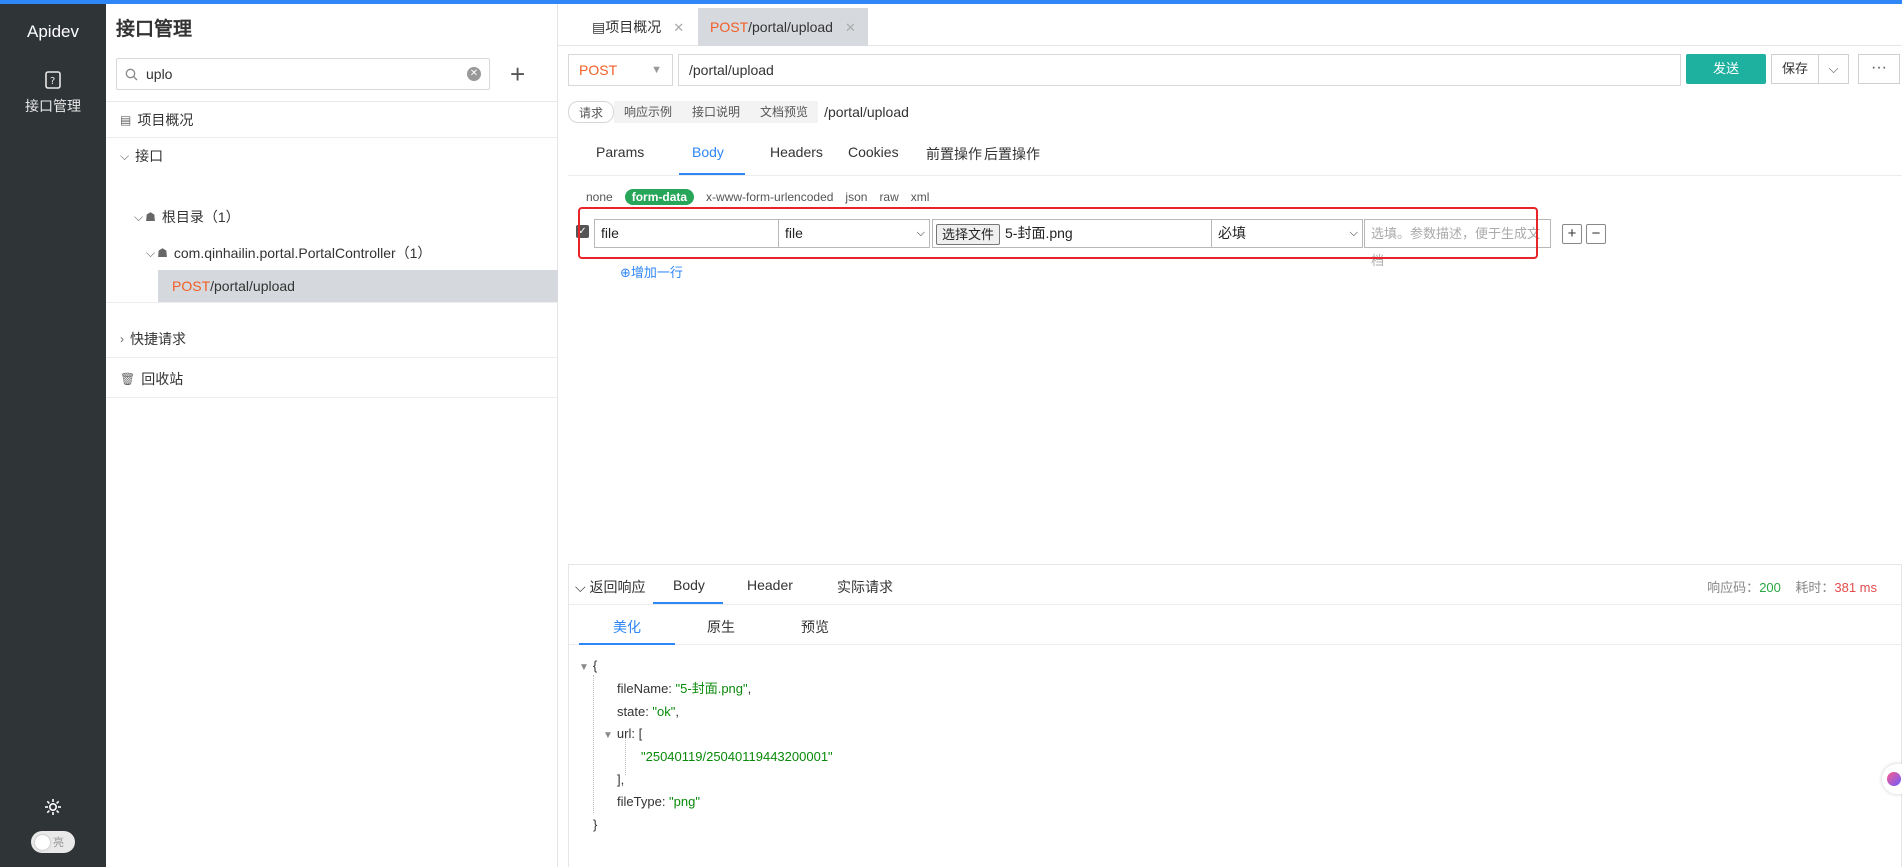  What do you see at coordinates (873, 152) in the screenshot?
I see `tab-cookies: Cookies` at bounding box center [873, 152].